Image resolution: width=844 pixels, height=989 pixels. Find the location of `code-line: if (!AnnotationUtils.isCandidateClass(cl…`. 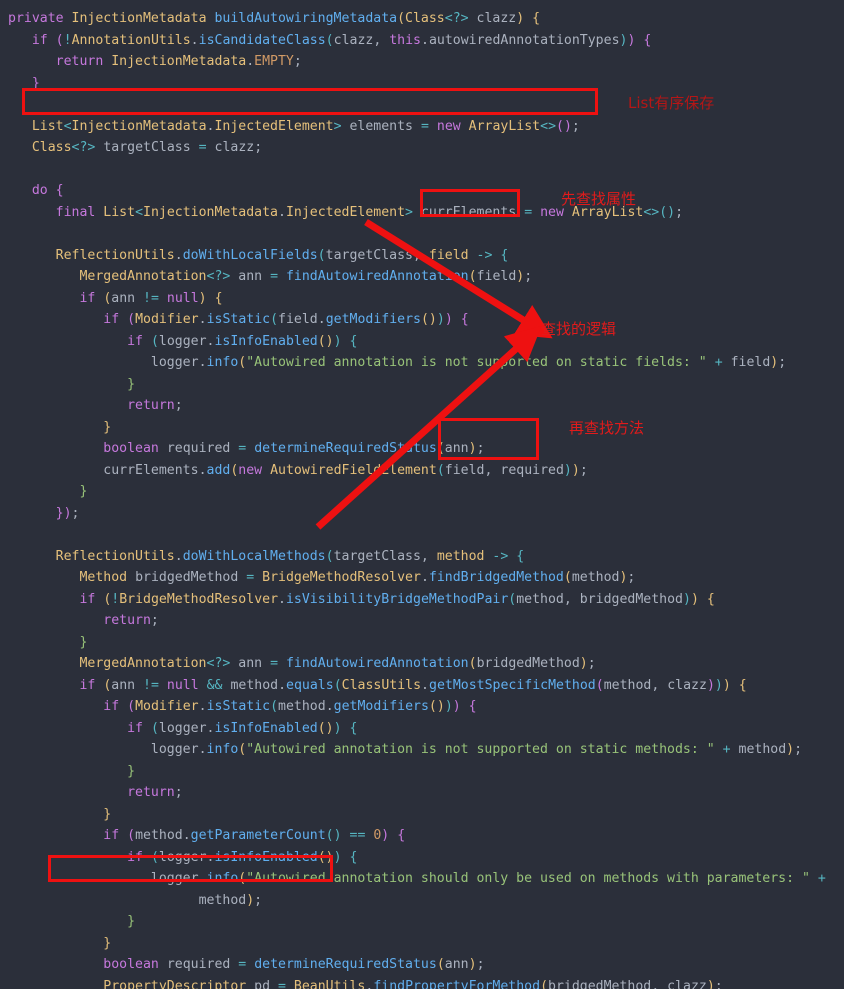

code-line: if (!AnnotationUtils.isCandidateClass(cl… is located at coordinates (341, 40).